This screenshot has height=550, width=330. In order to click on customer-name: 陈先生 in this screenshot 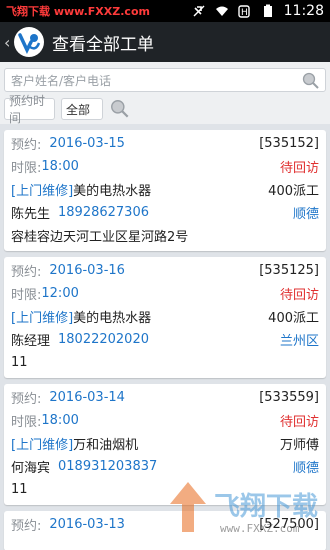, I will do `click(31, 214)`.